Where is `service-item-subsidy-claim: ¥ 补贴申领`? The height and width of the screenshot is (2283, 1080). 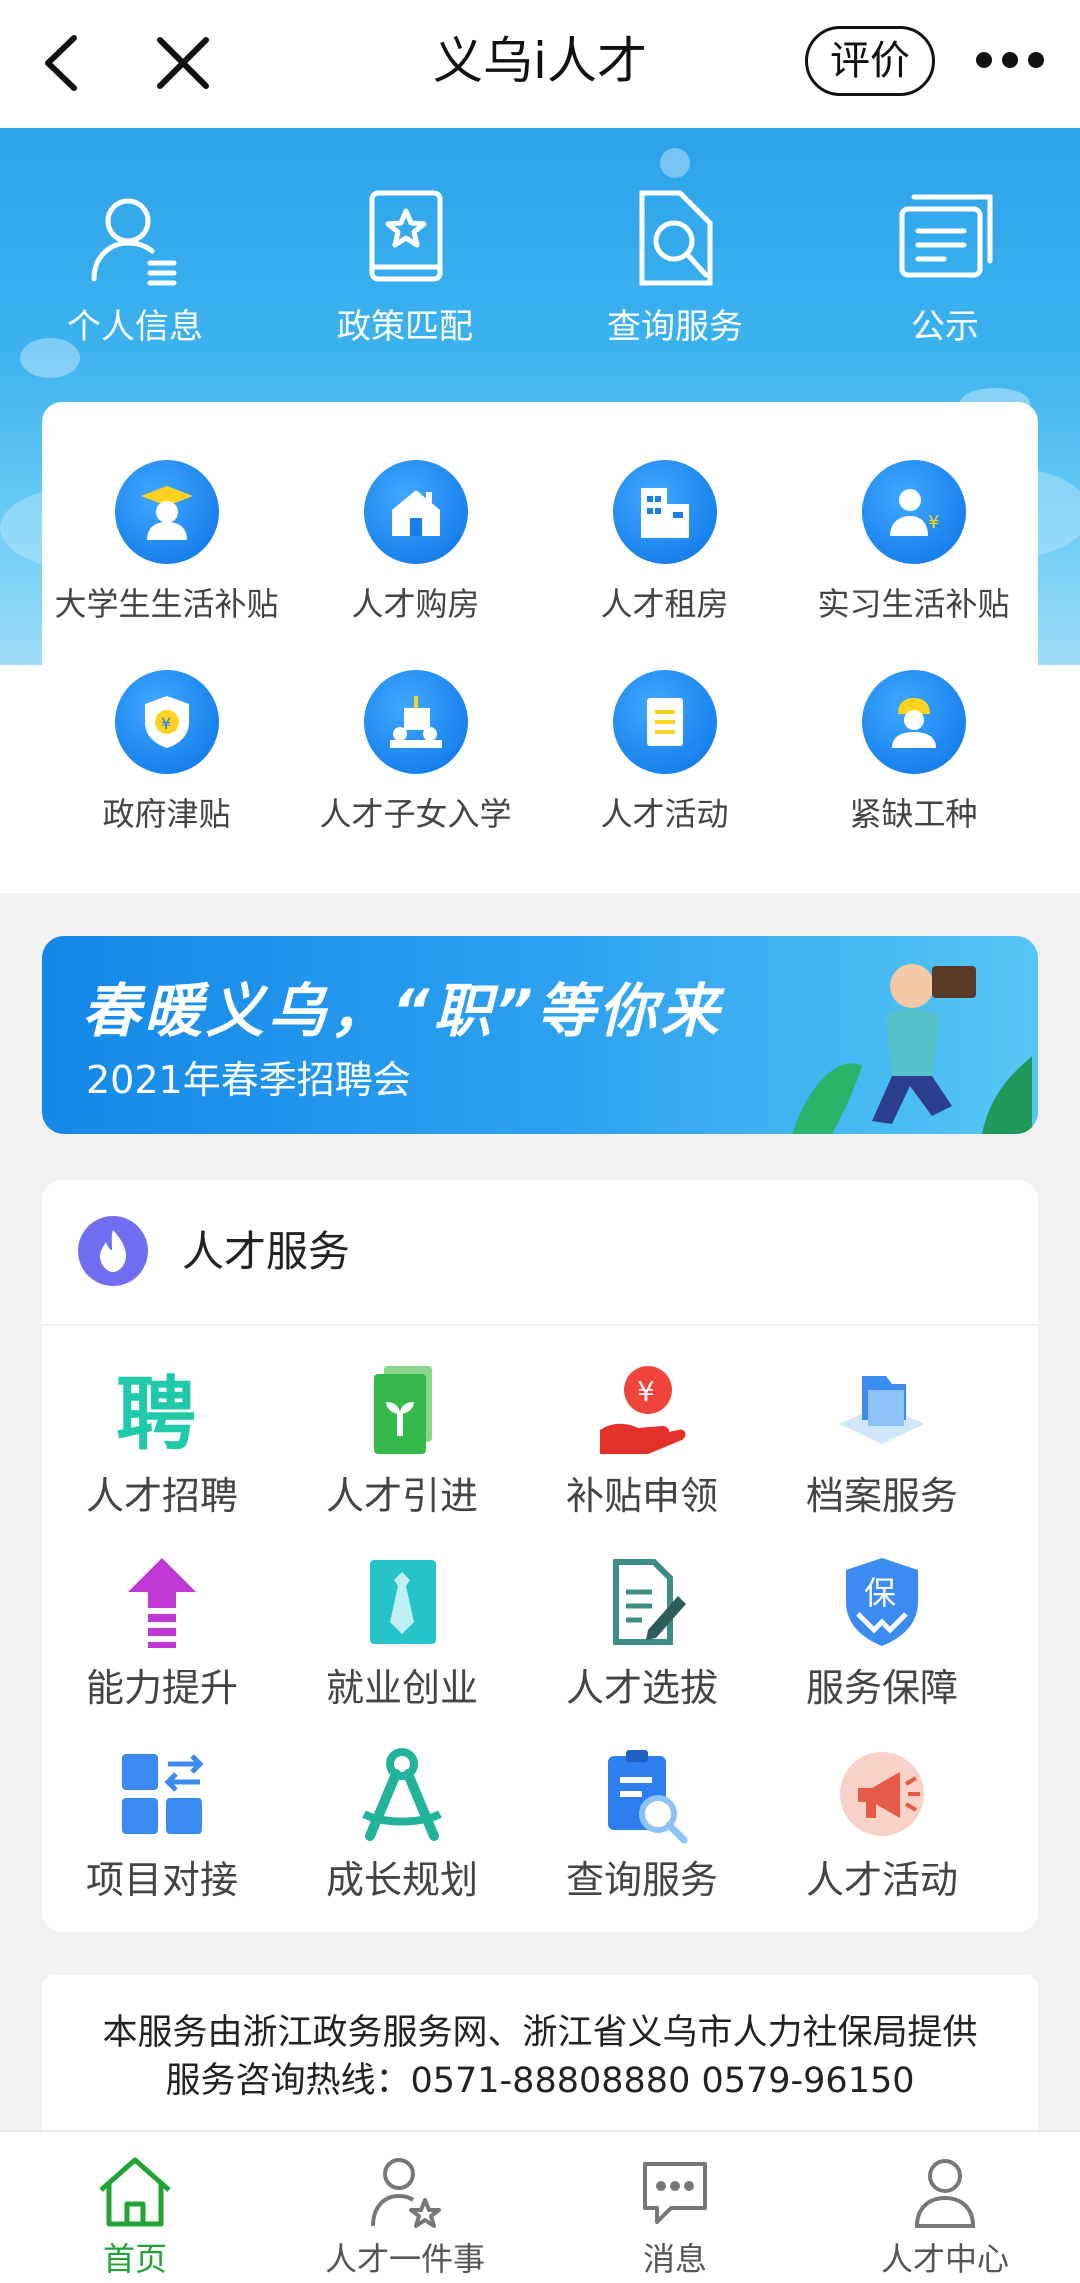 service-item-subsidy-claim: ¥ 补贴申领 is located at coordinates (642, 1450).